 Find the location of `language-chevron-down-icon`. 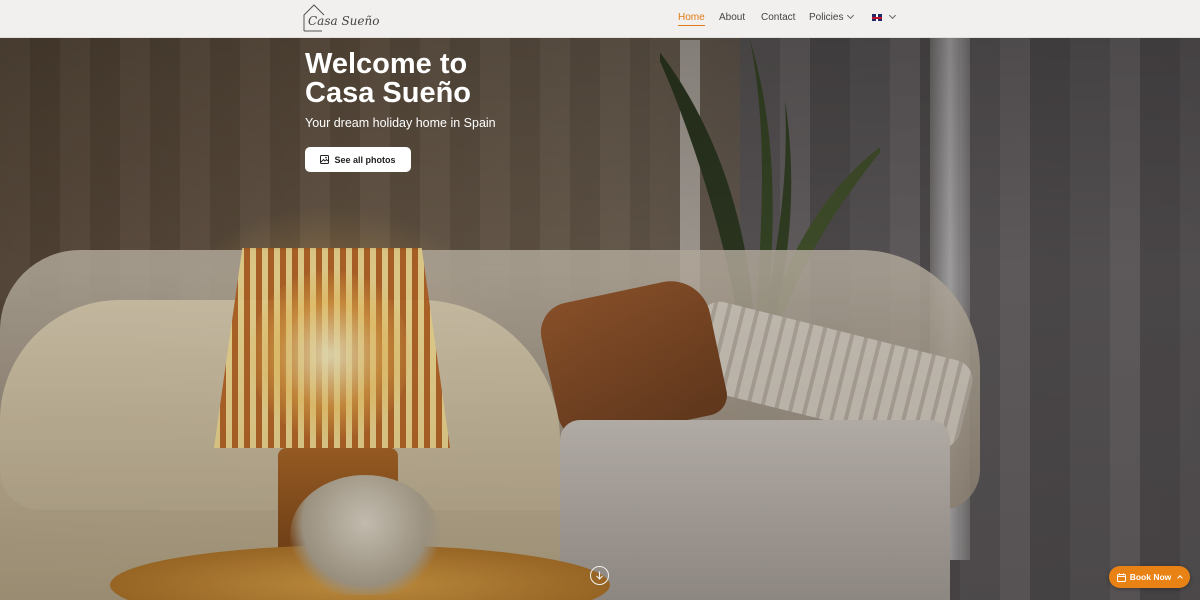

language-chevron-down-icon is located at coordinates (892, 15).